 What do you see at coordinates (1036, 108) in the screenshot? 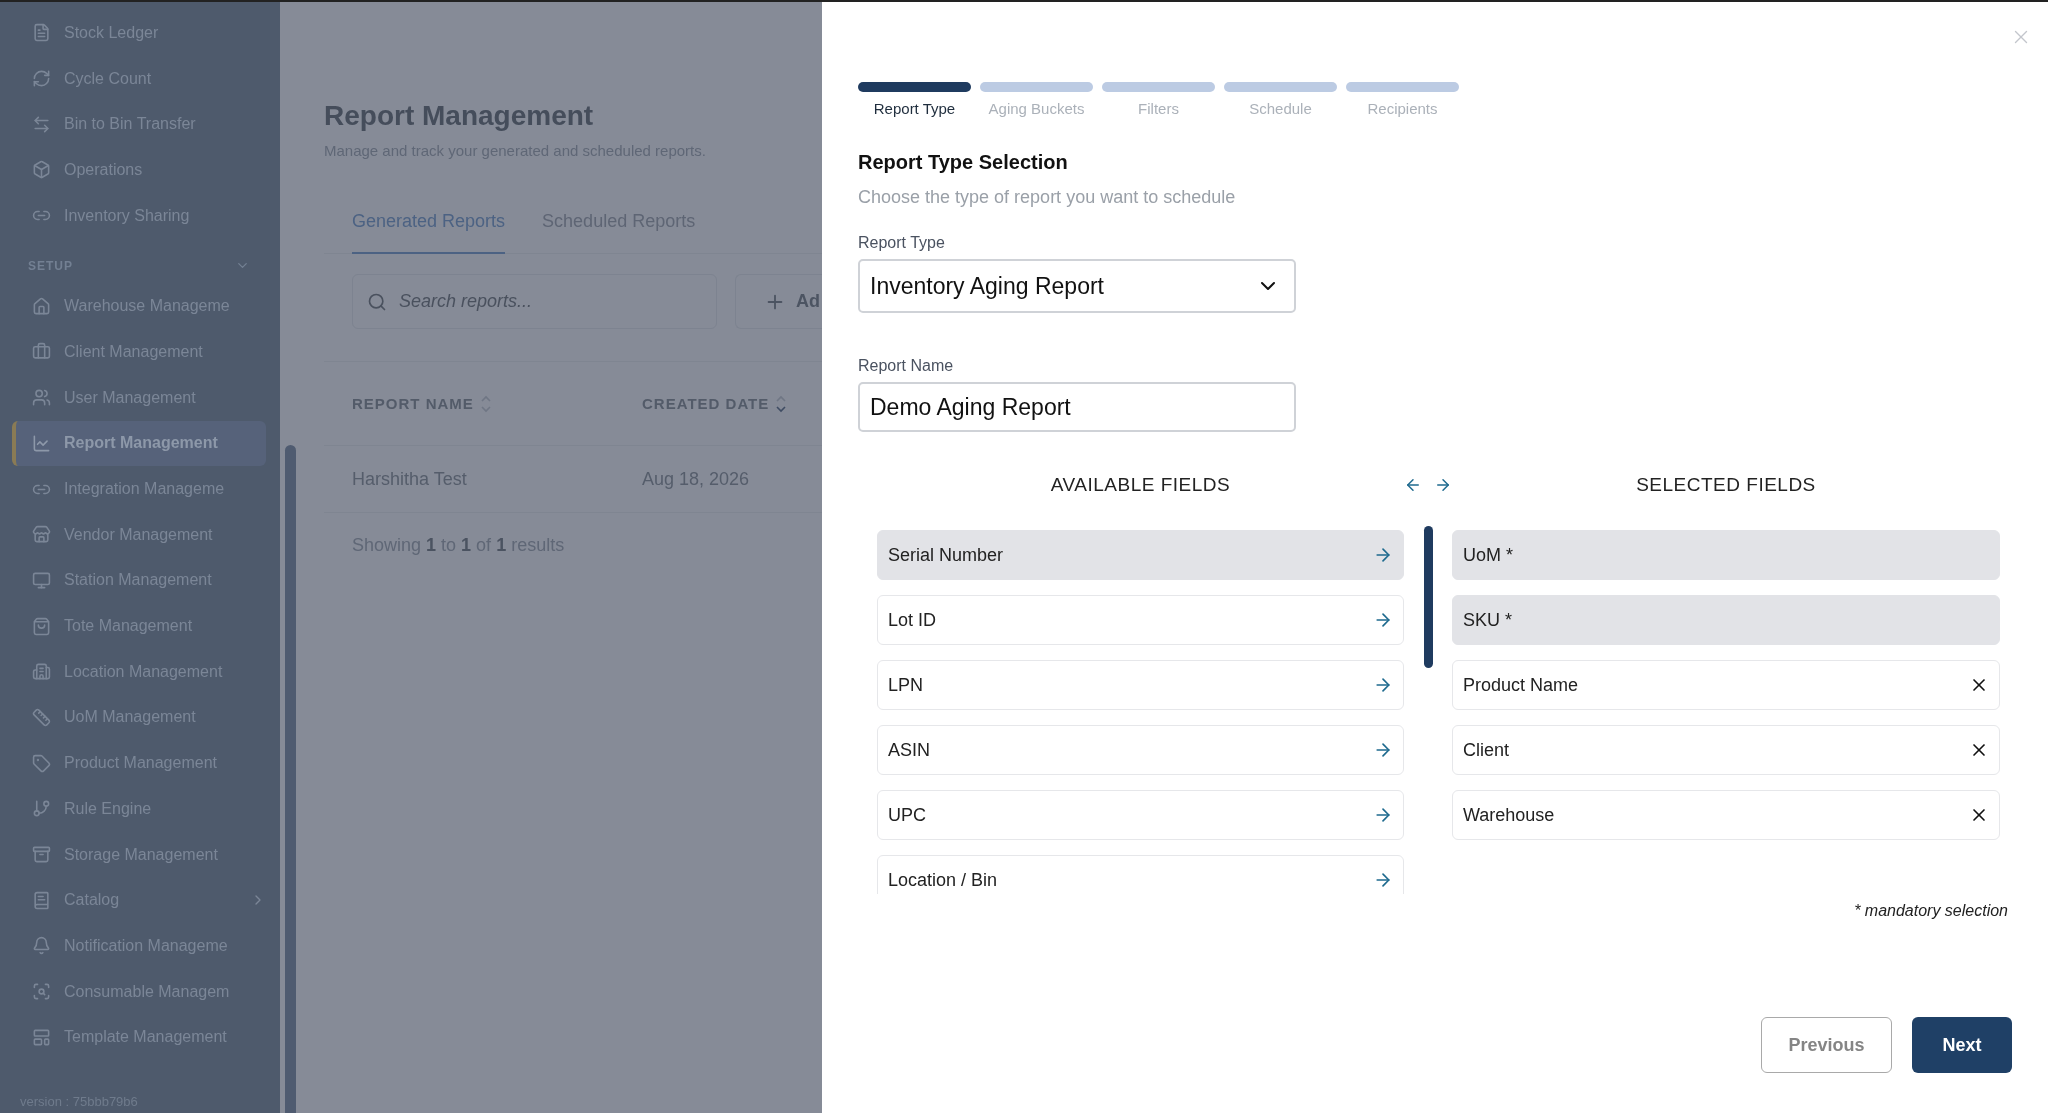
I see `step-label: Aging Buckets` at bounding box center [1036, 108].